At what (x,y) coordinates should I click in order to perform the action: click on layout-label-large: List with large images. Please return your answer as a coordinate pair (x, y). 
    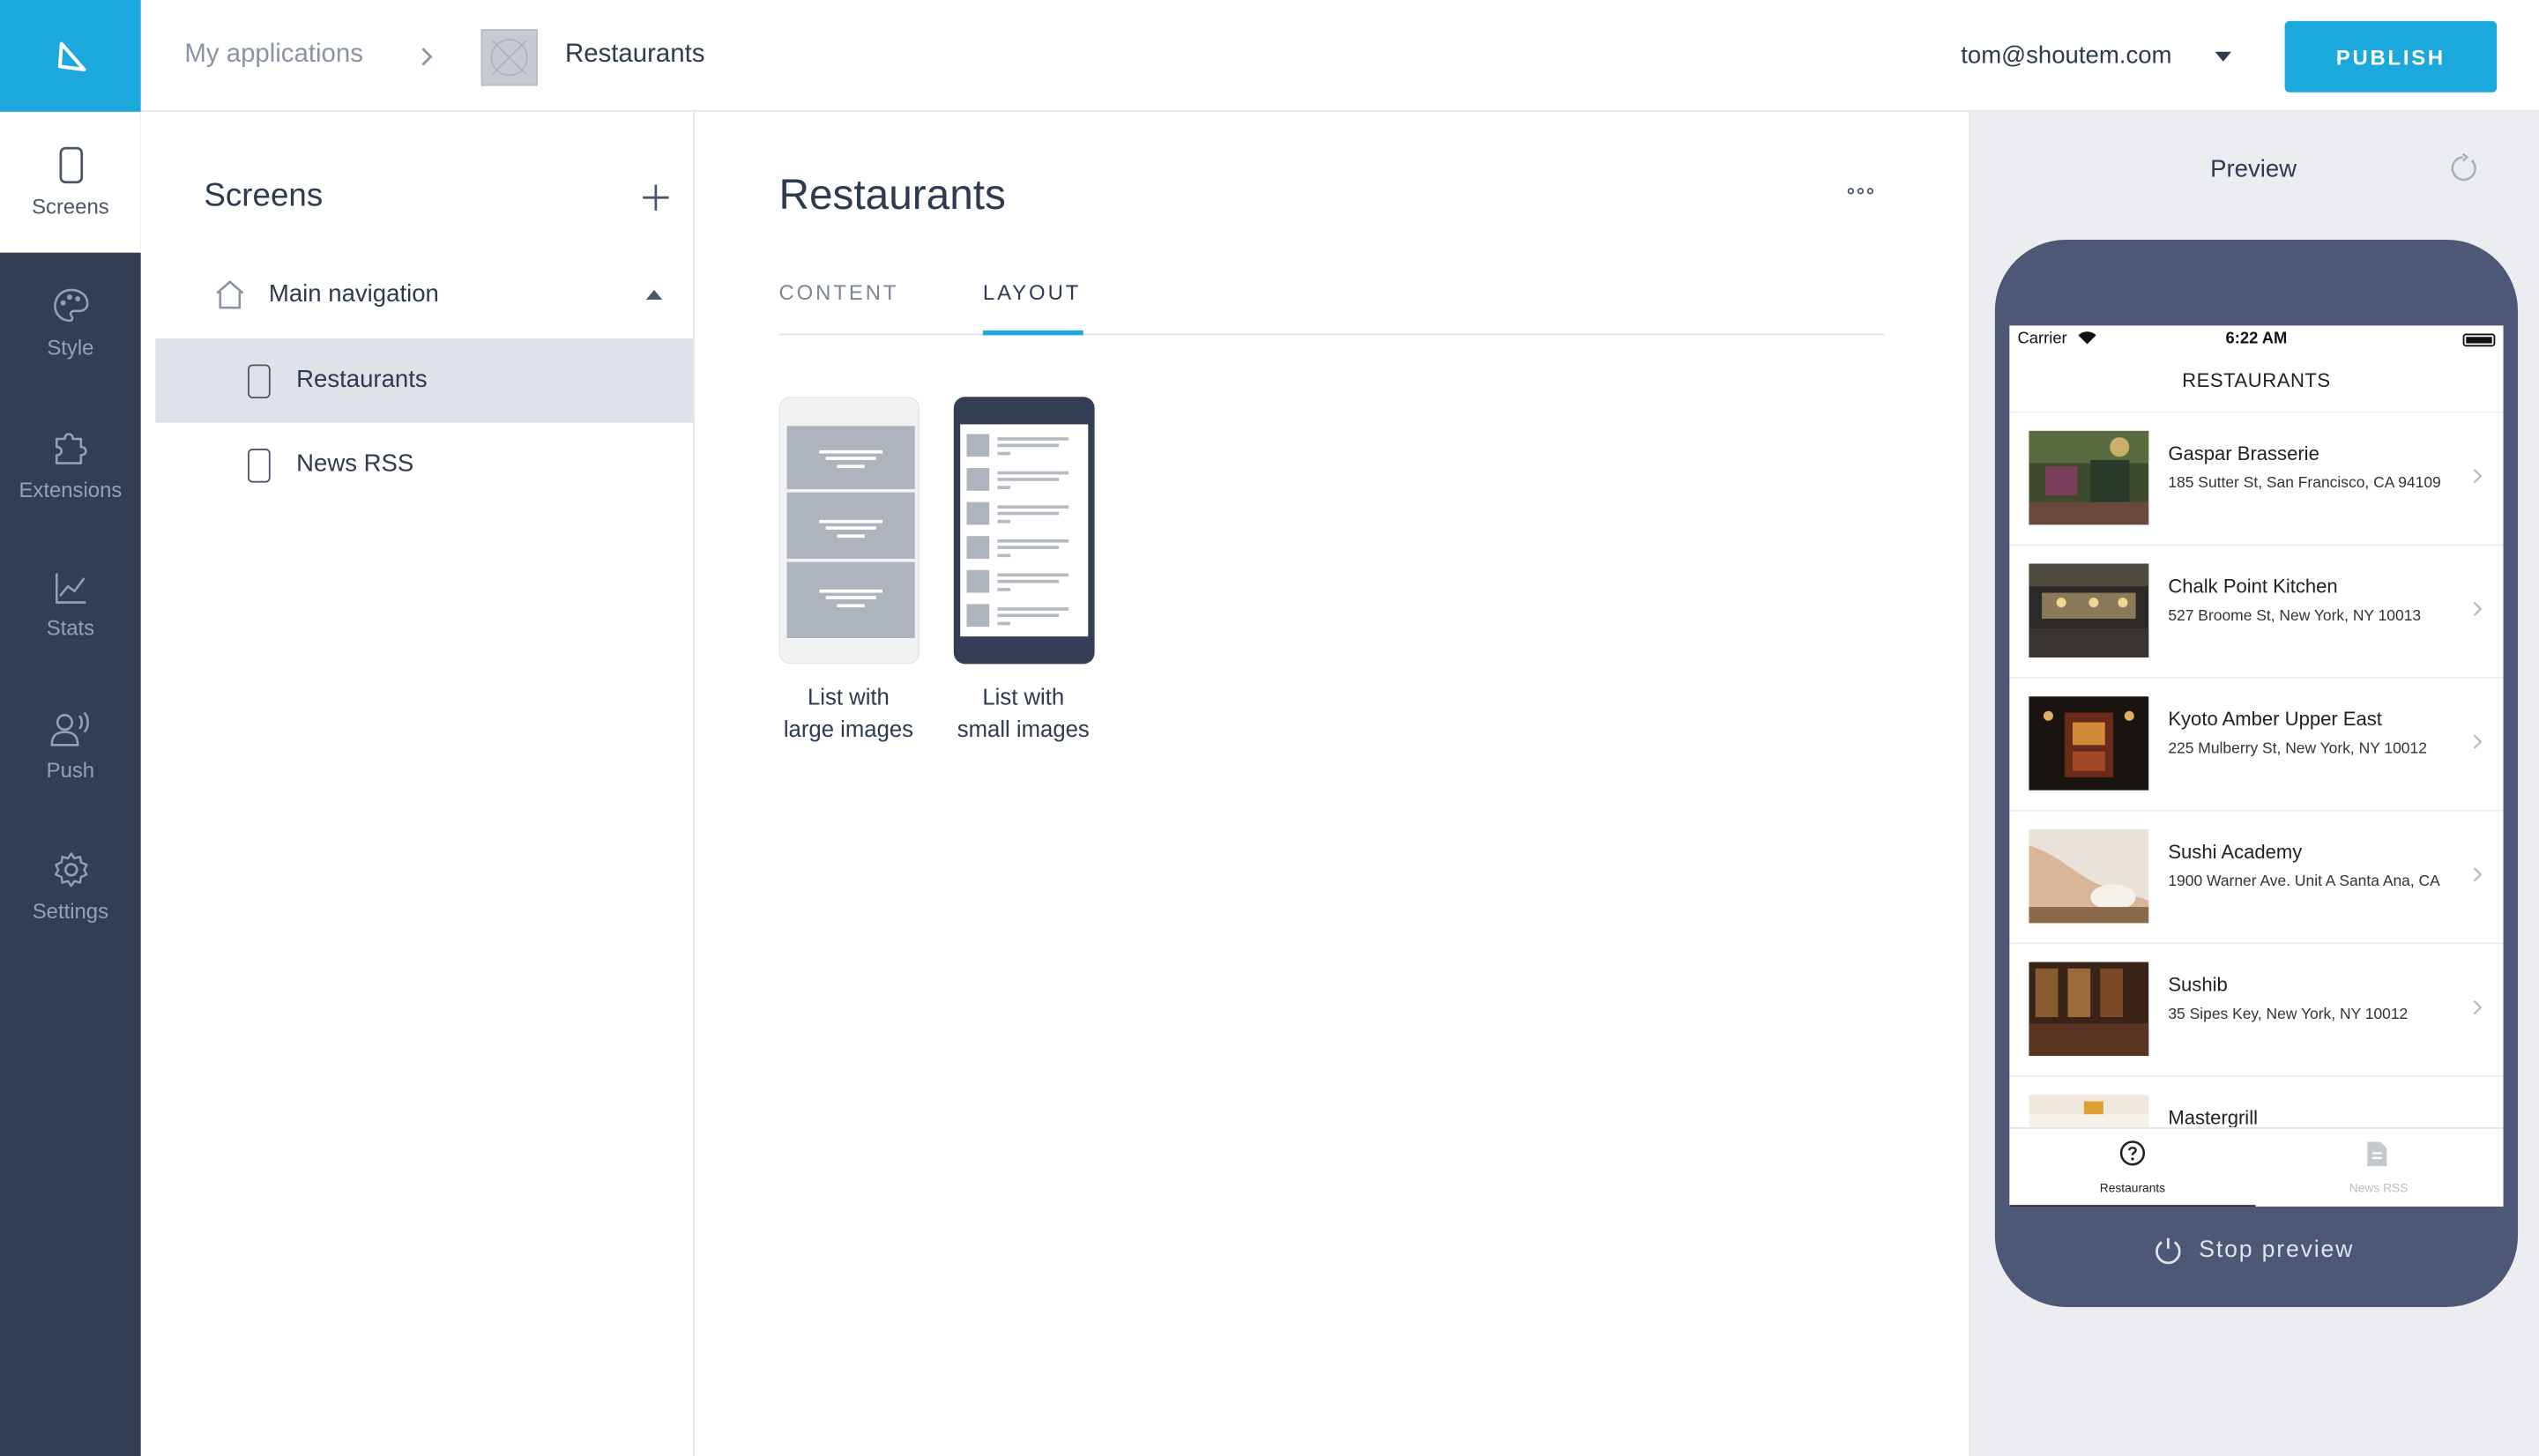
    Looking at the image, I should click on (848, 712).